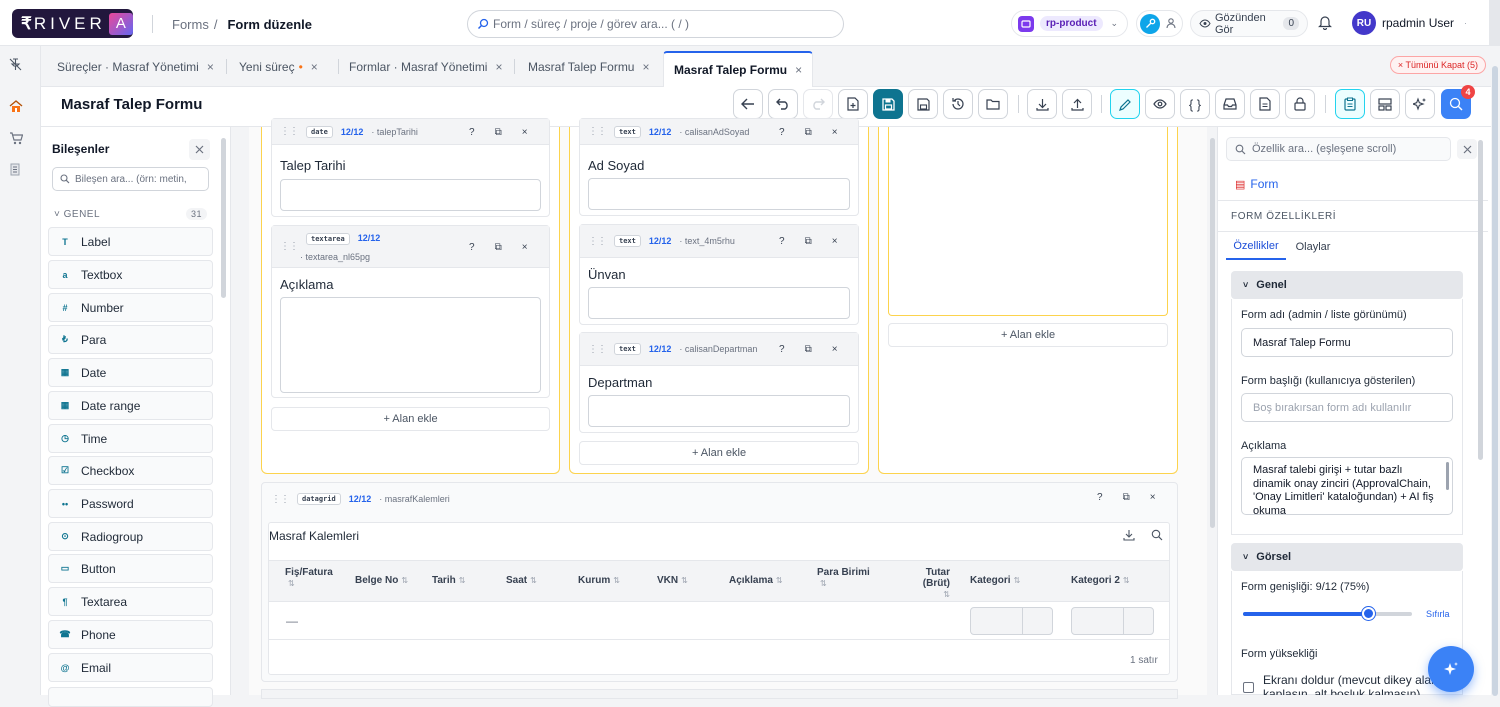 This screenshot has height=707, width=1500. I want to click on component-group-genel: ˅ GENEL 31, so click(130, 214).